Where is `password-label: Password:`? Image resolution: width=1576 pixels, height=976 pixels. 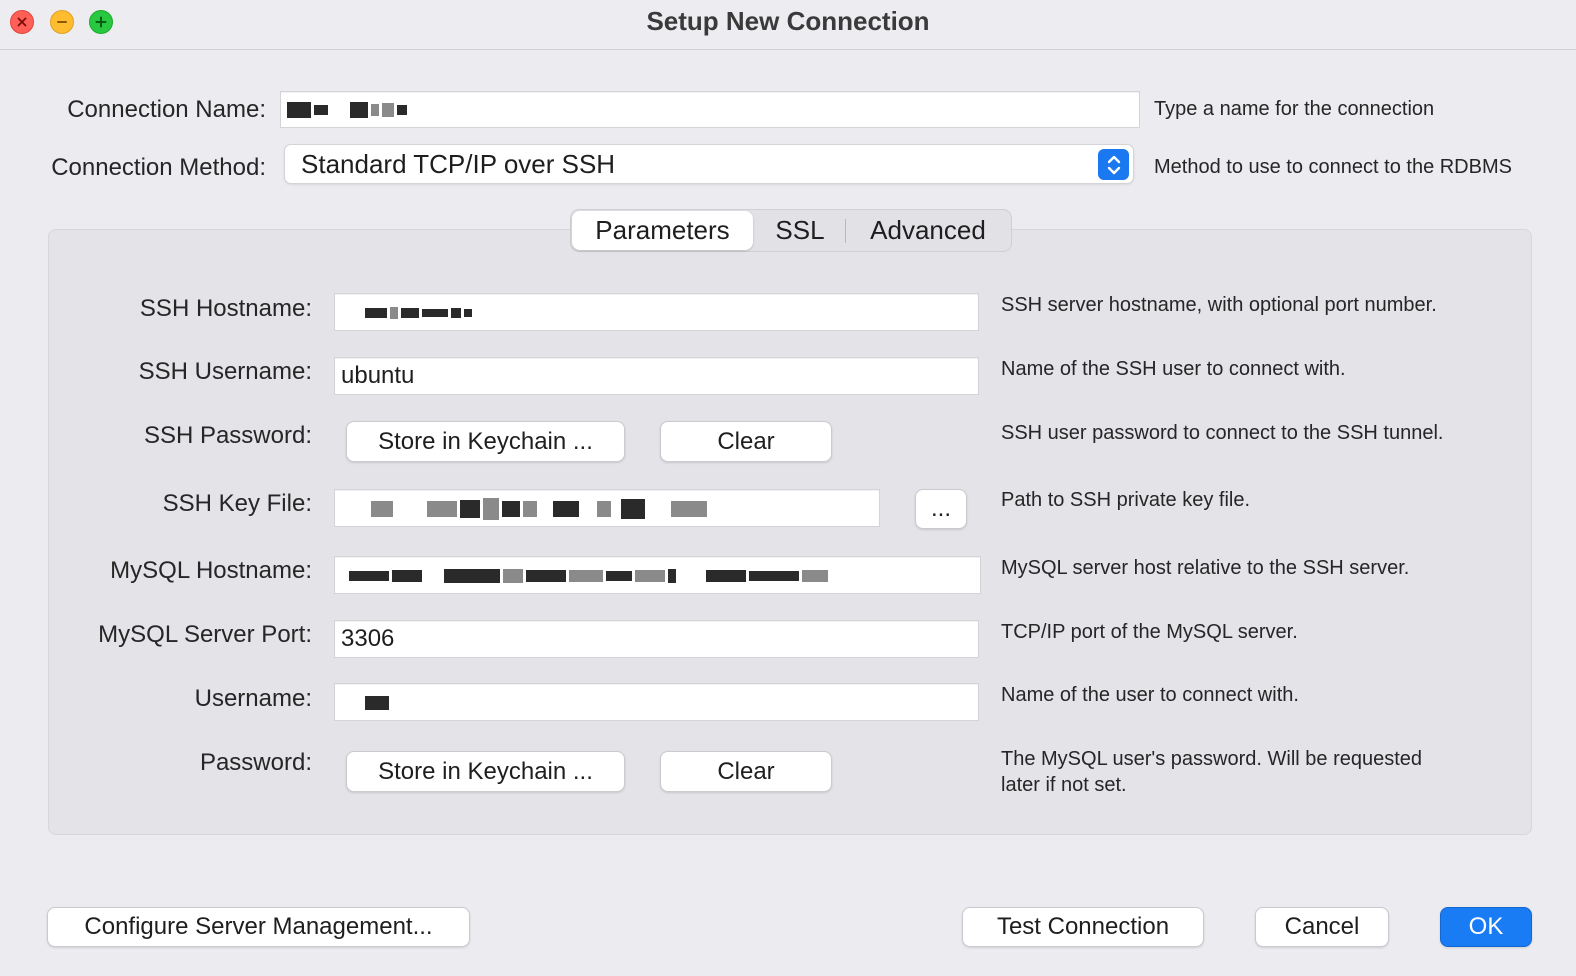 password-label: Password: is located at coordinates (255, 762).